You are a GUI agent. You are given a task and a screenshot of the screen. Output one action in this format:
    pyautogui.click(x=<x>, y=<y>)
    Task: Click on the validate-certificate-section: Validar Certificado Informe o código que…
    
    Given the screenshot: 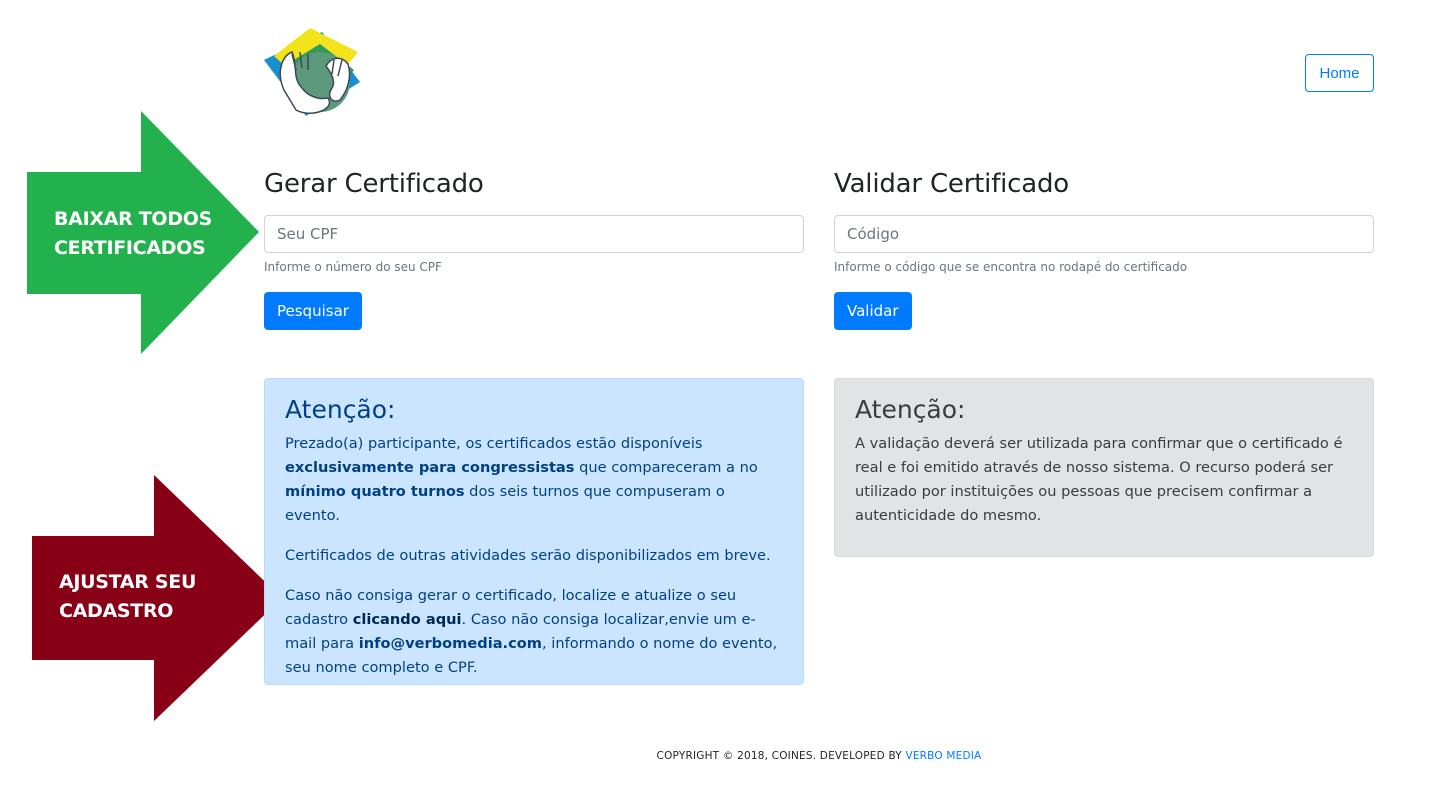 What is the action you would take?
    pyautogui.click(x=1104, y=249)
    